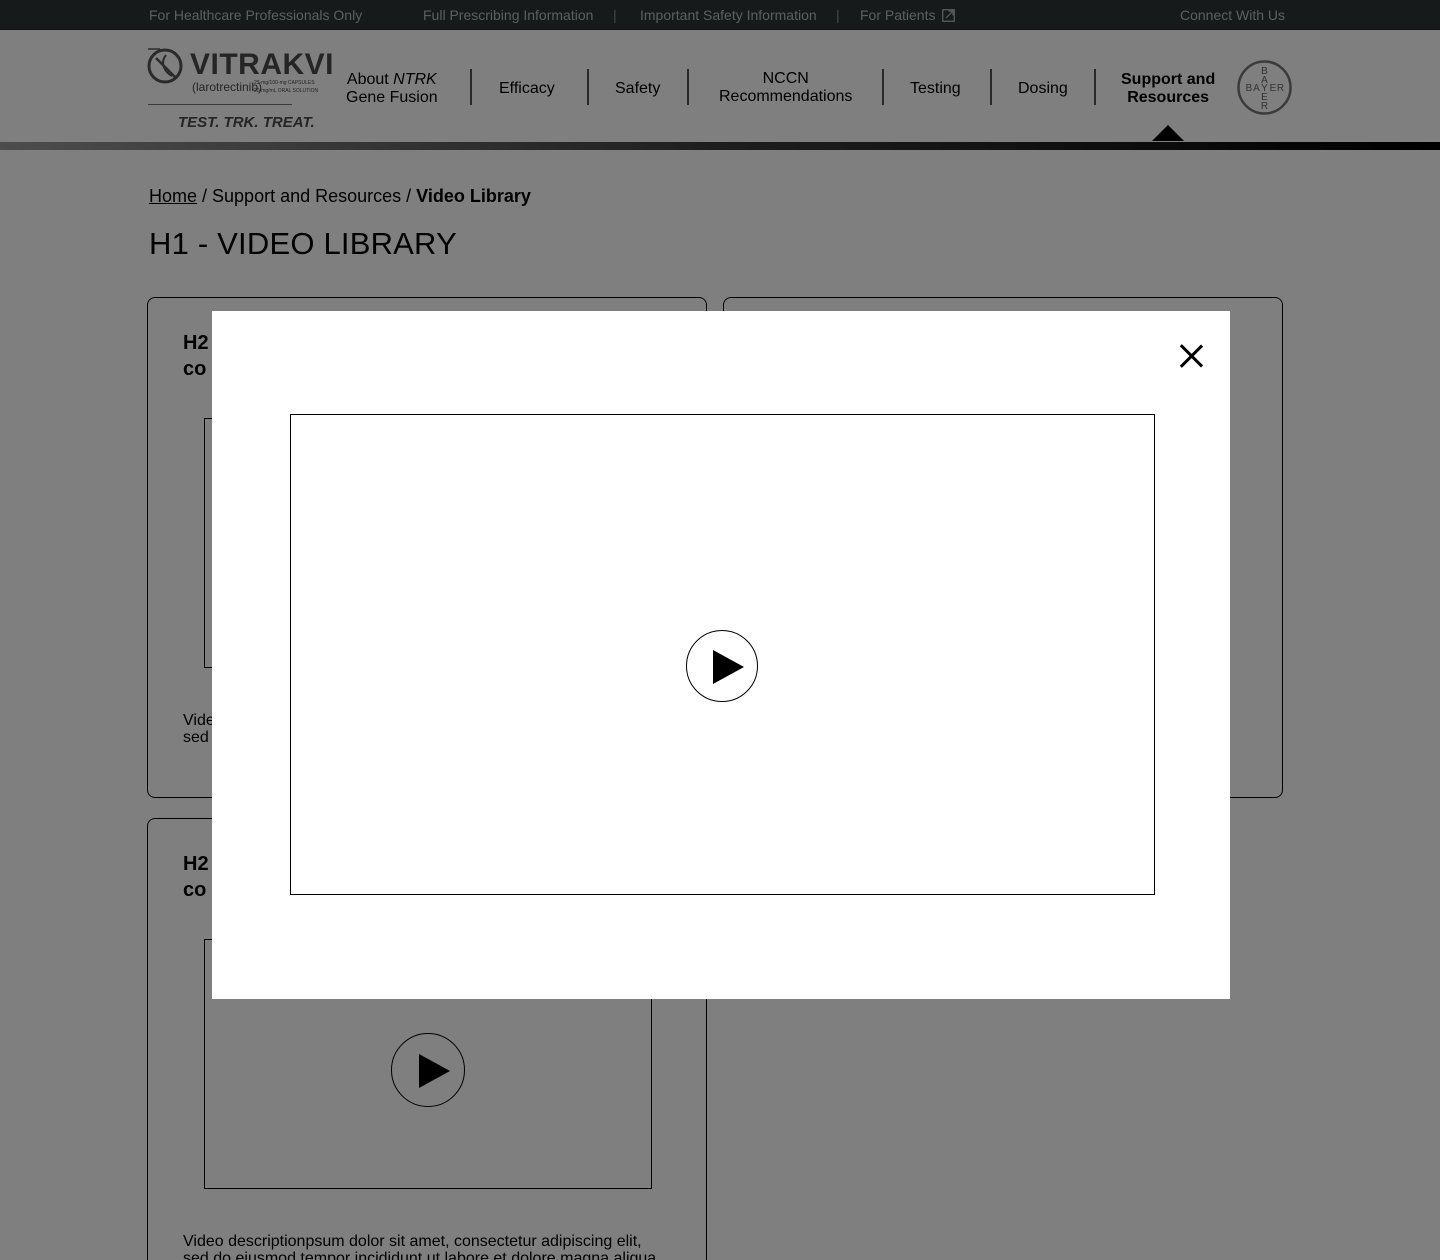 The height and width of the screenshot is (1260, 1440). What do you see at coordinates (722, 666) in the screenshot?
I see `play-icon` at bounding box center [722, 666].